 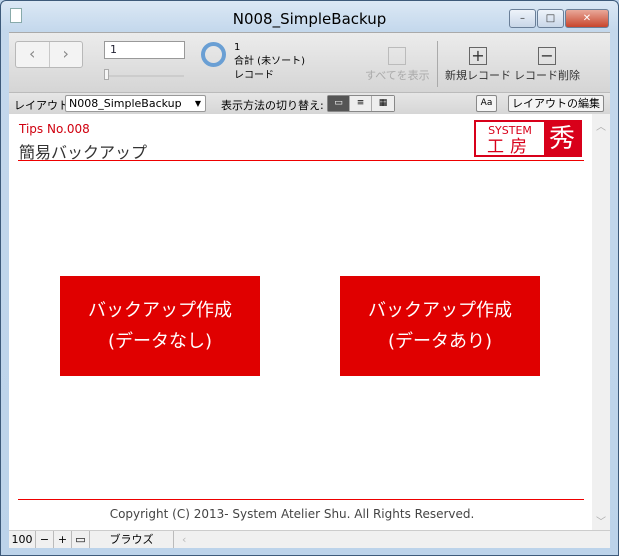 I want to click on zoom-in-icon: +, so click(x=63, y=539).